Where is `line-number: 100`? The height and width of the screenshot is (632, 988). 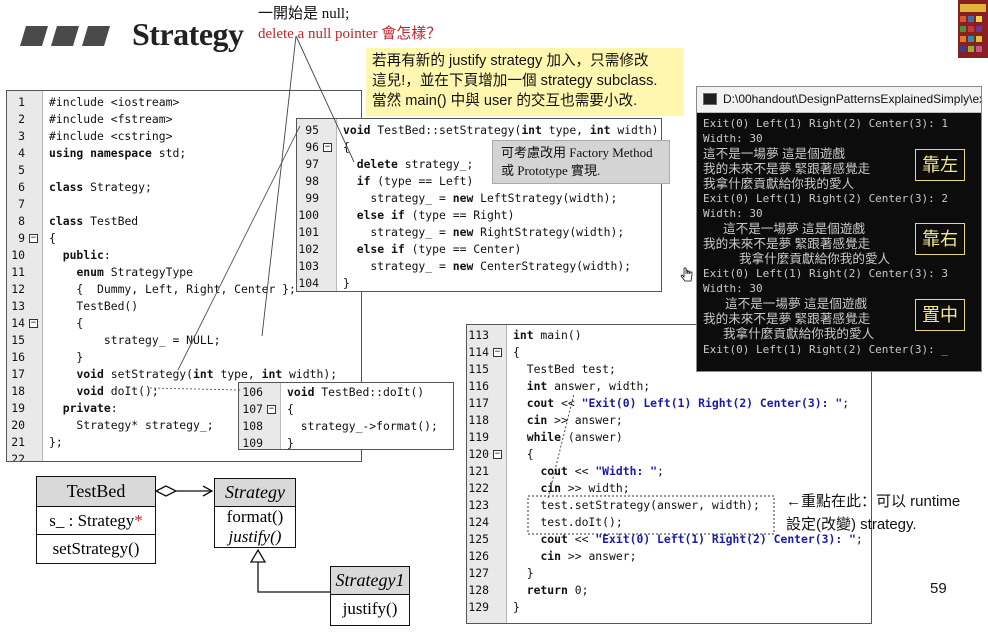 line-number: 100 is located at coordinates (308, 215).